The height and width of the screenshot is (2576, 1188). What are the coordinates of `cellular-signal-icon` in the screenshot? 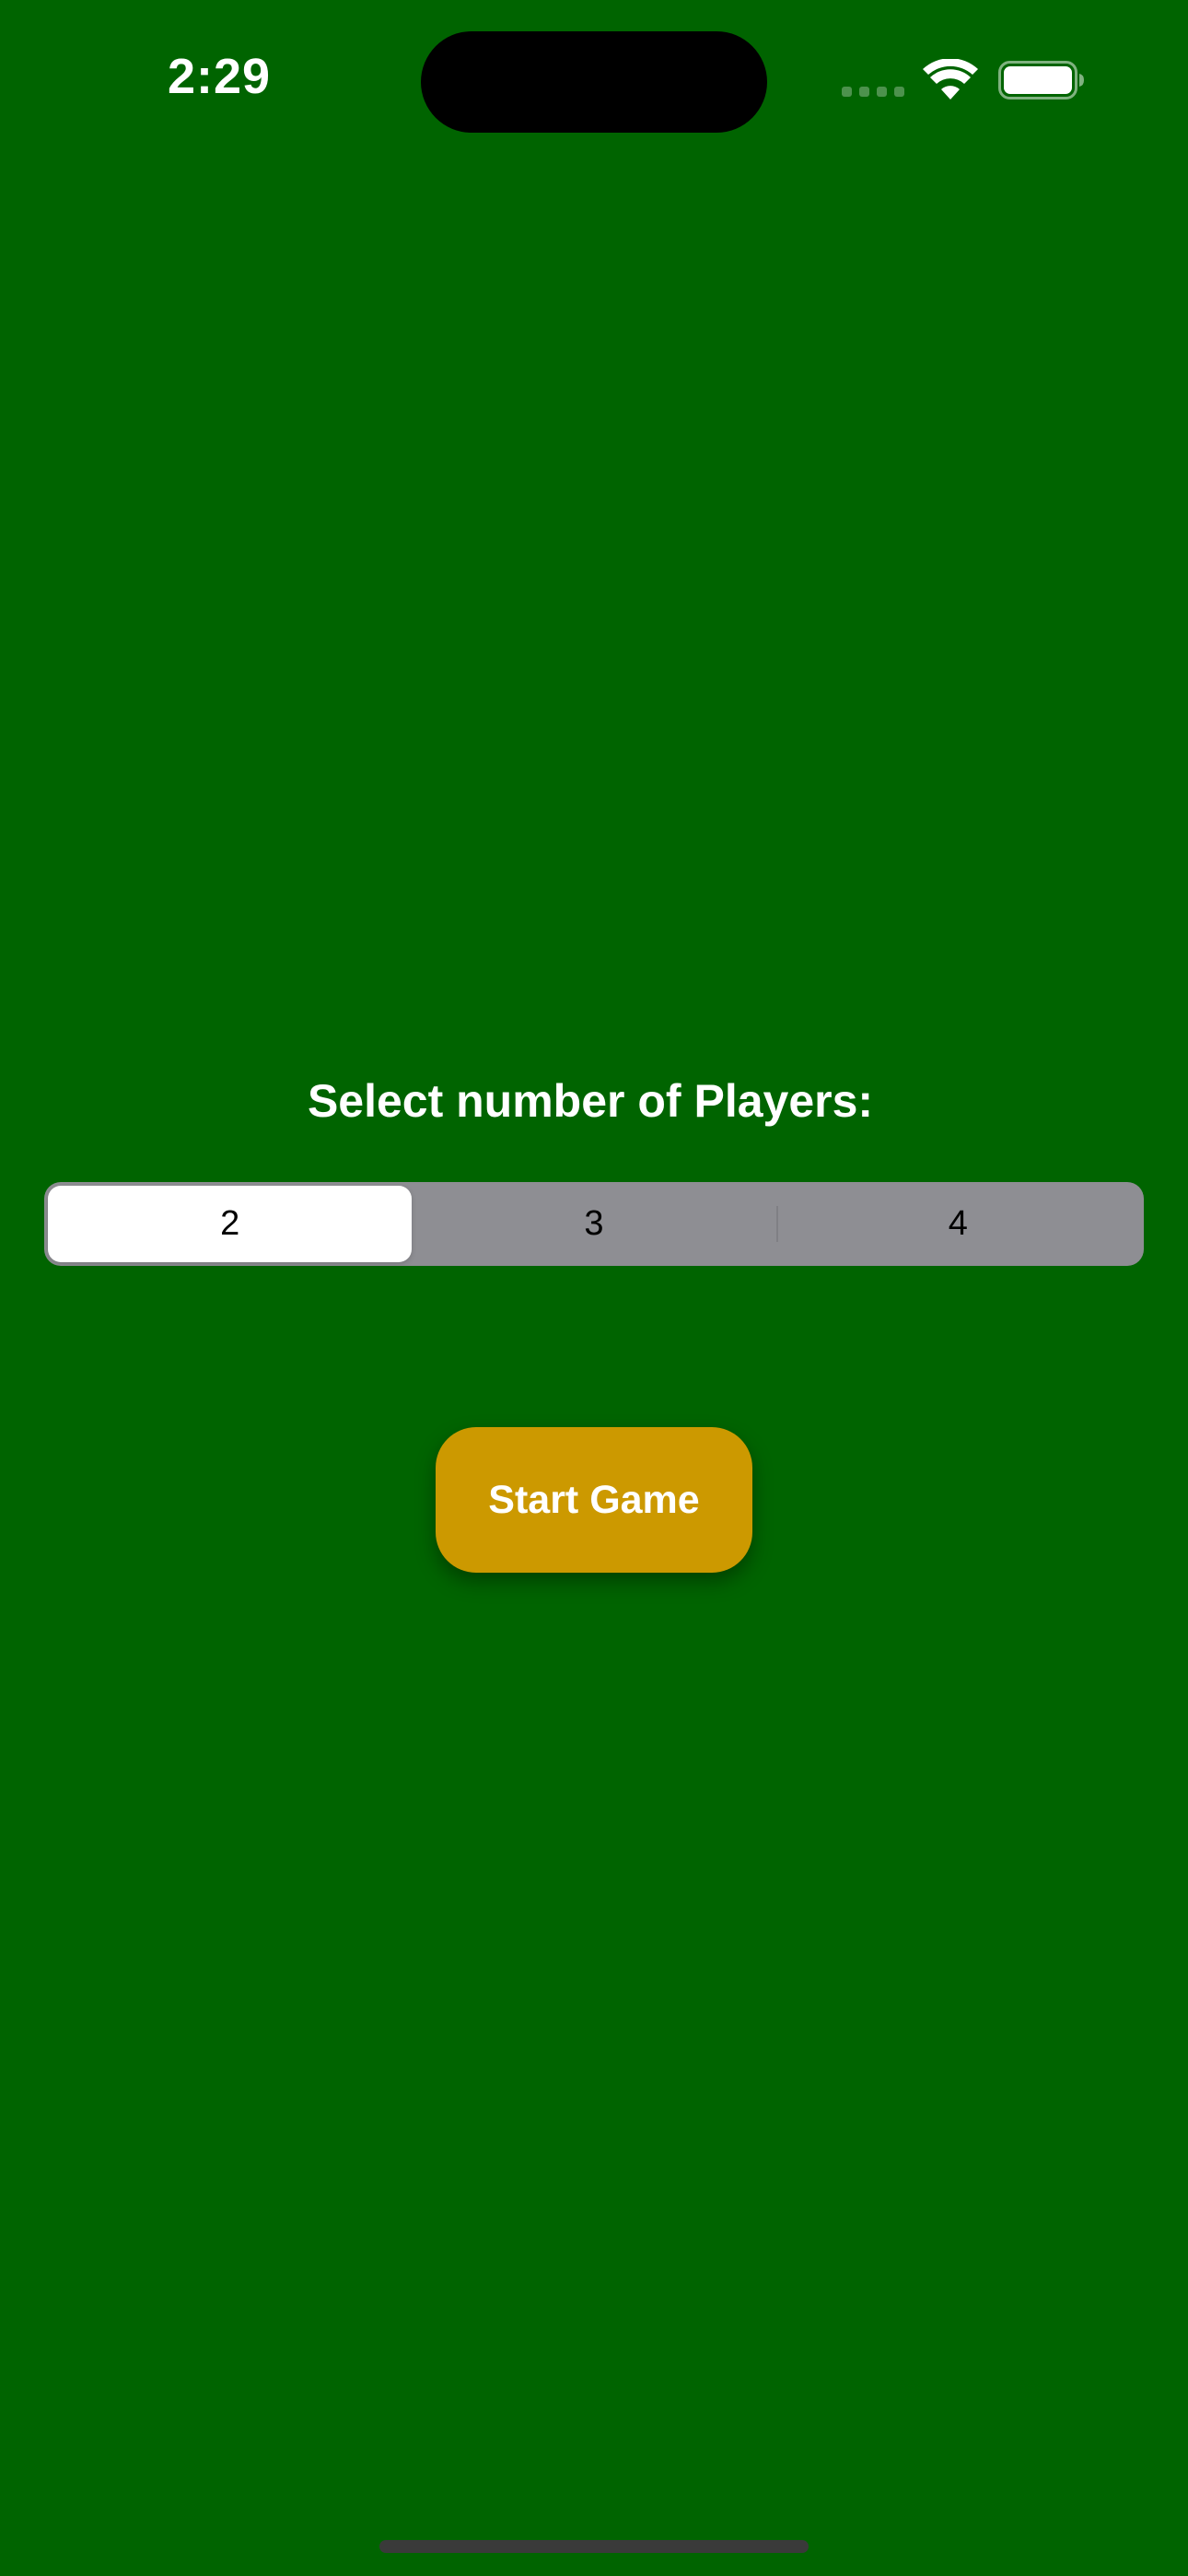 It's located at (873, 92).